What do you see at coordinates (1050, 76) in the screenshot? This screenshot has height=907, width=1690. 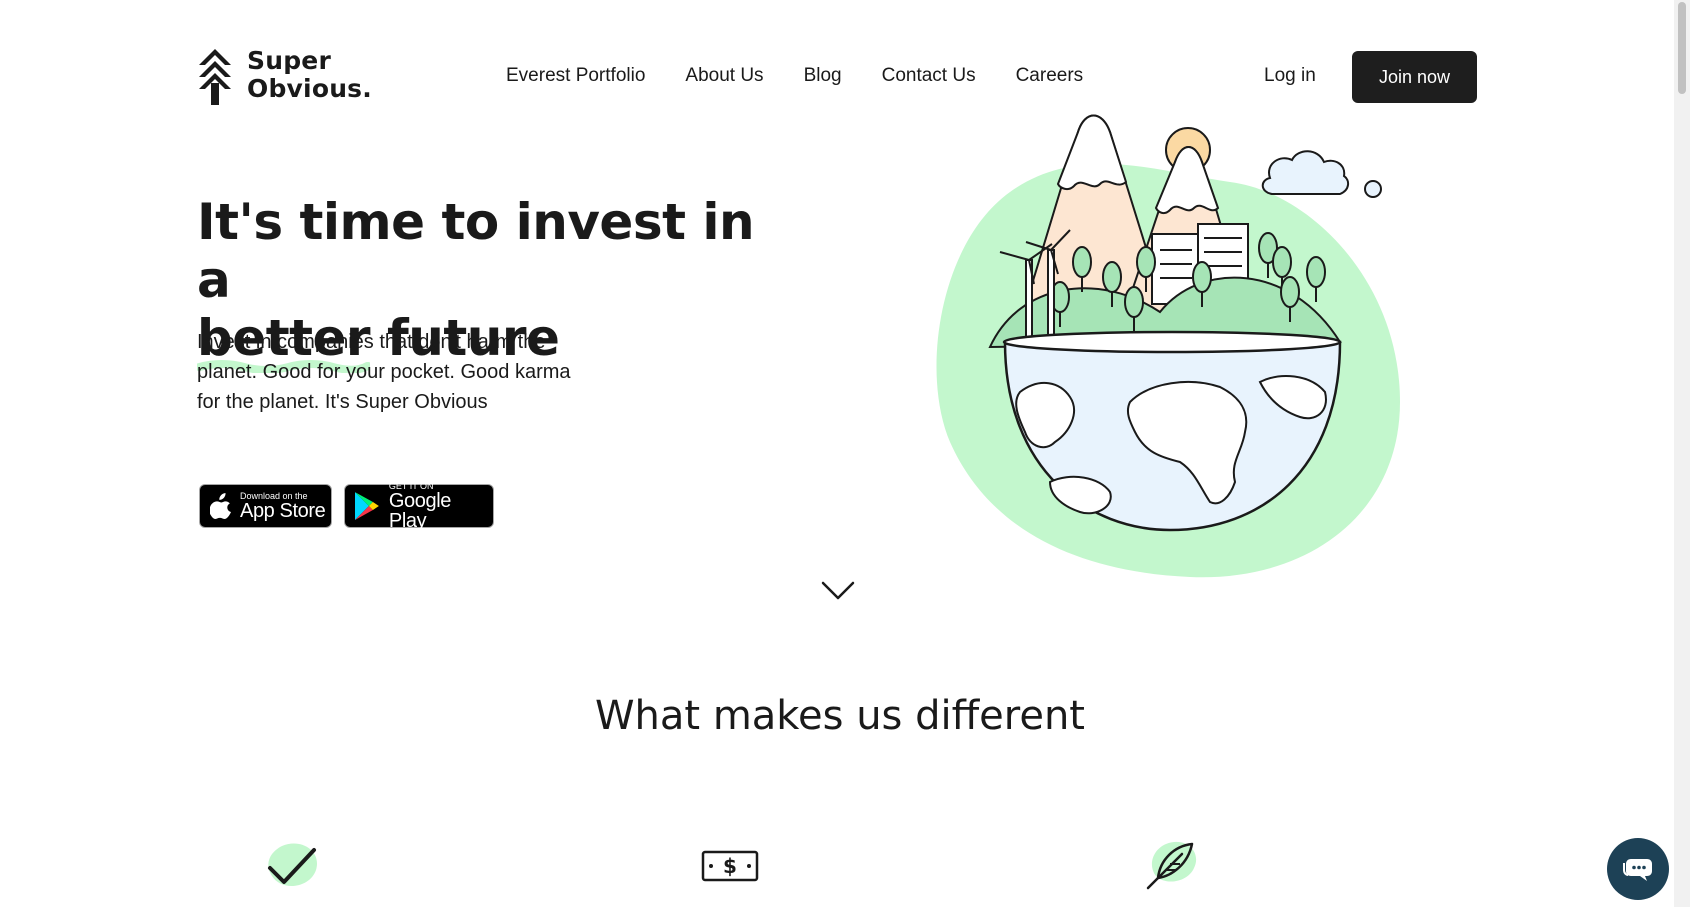 I see `nav-item-careers: Careers` at bounding box center [1050, 76].